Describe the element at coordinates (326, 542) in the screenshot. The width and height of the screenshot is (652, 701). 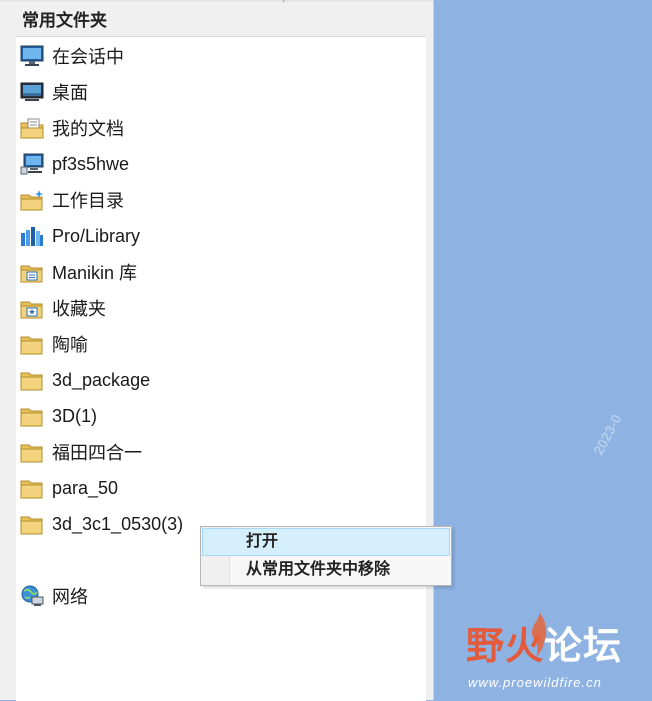
I see `menu-item-open: 打开` at that location.